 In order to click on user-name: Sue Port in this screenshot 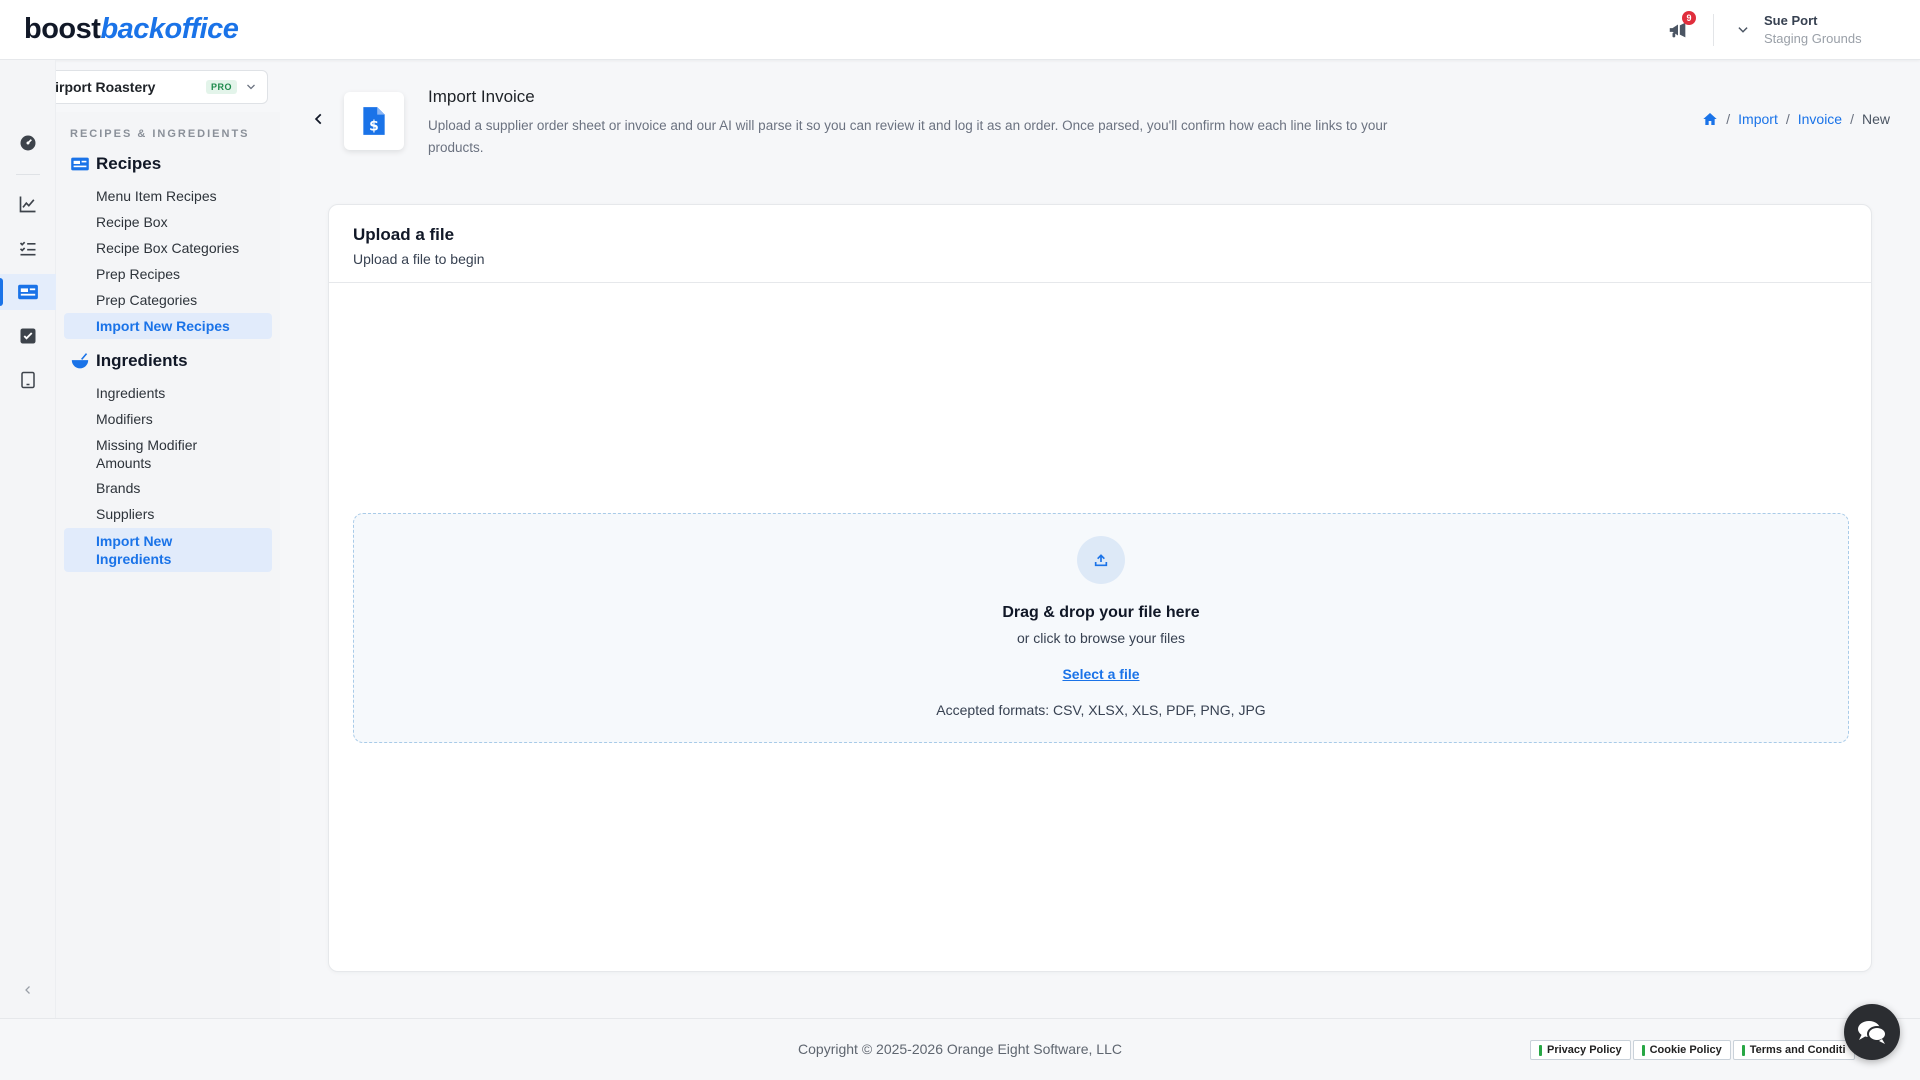, I will do `click(1791, 20)`.